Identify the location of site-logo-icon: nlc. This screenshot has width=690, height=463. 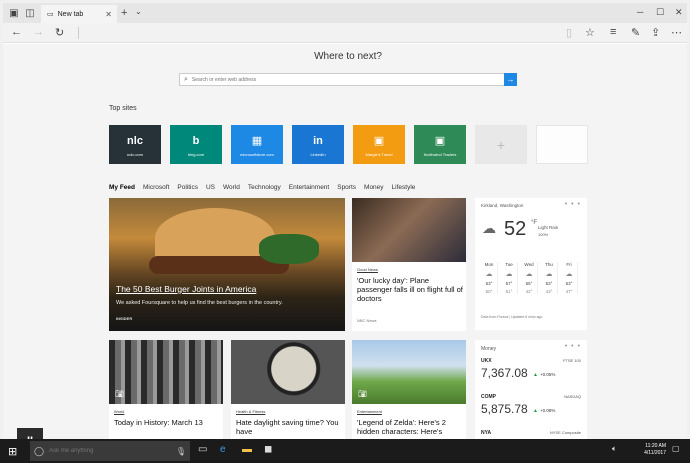
(135, 140).